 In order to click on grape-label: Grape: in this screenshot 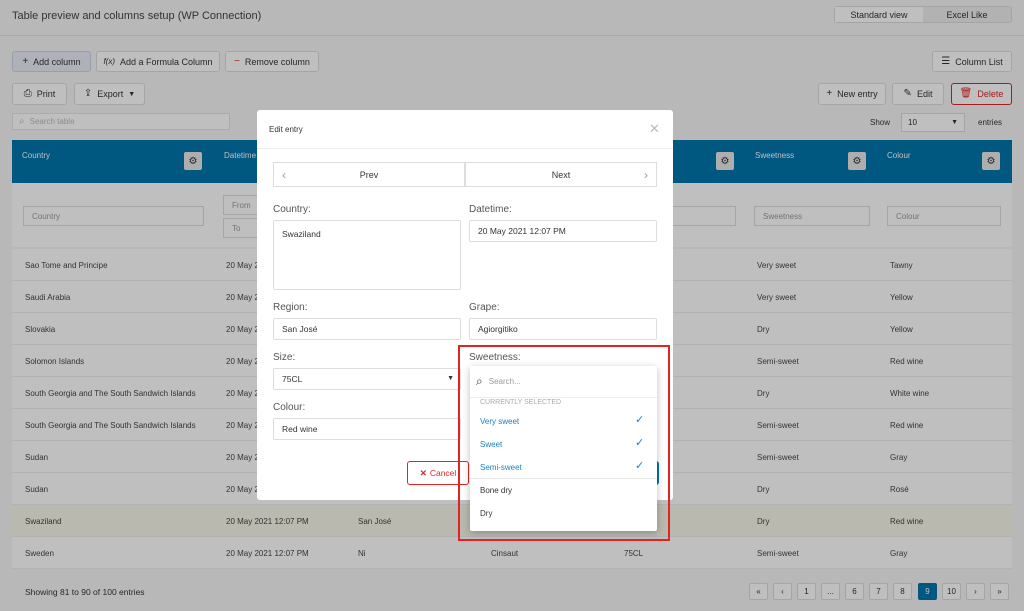, I will do `click(484, 307)`.